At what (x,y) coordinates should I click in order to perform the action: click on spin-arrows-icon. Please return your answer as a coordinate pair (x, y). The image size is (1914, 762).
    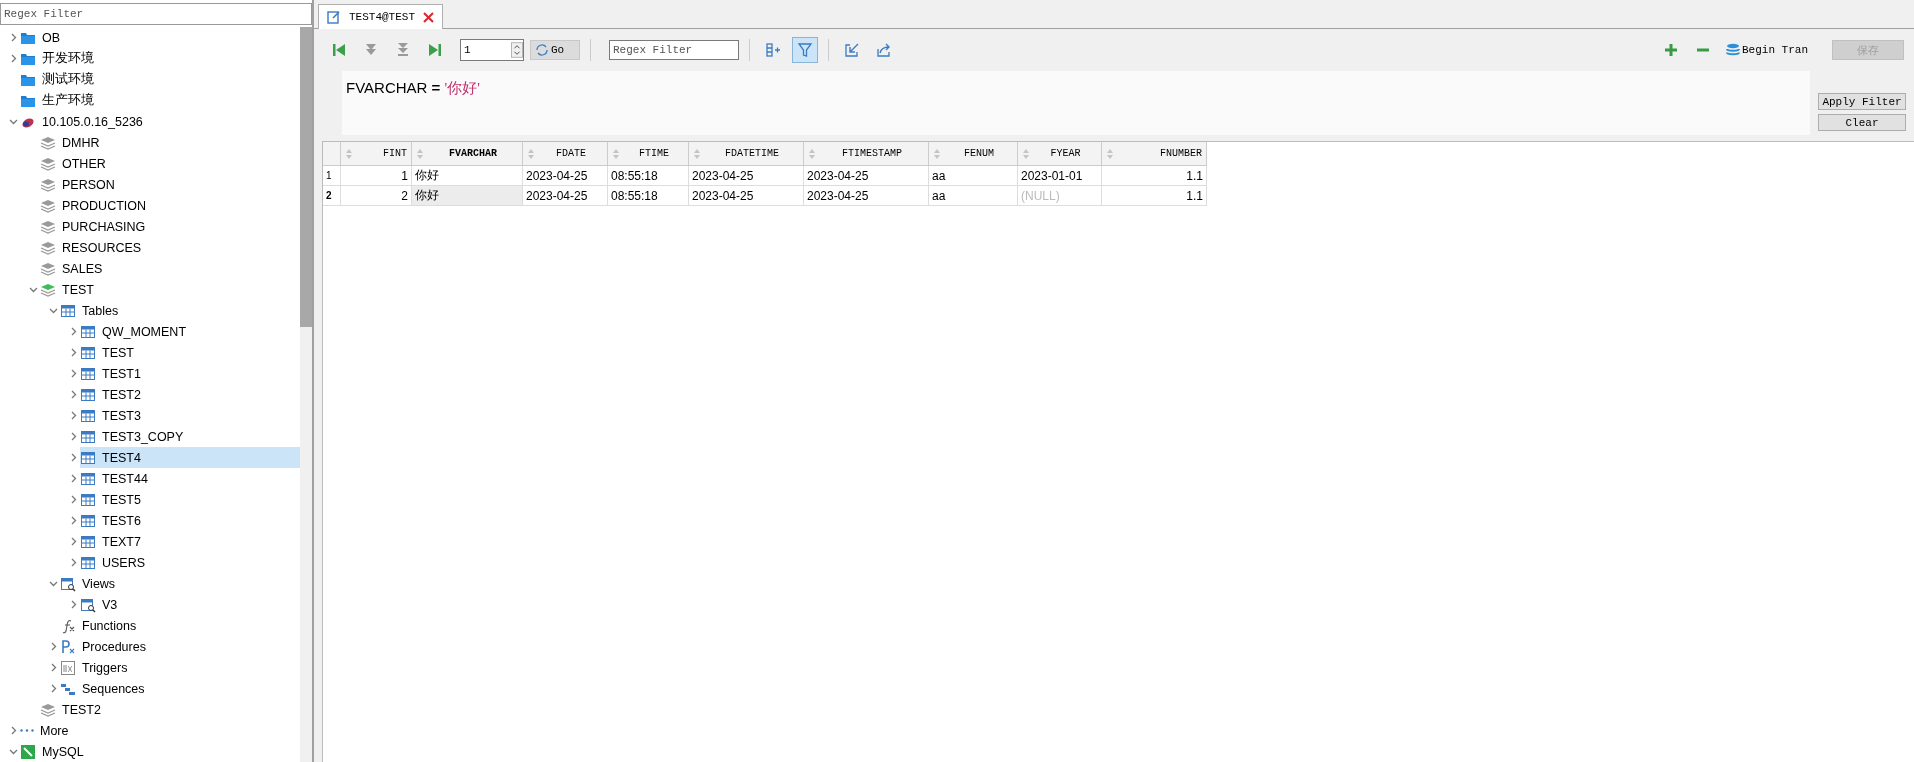
    Looking at the image, I should click on (517, 50).